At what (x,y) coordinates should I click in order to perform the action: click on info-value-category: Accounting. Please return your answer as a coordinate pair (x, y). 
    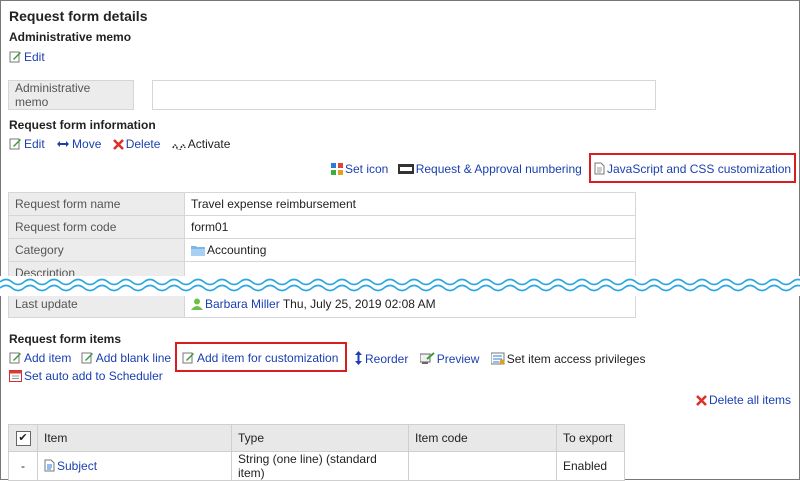
    Looking at the image, I should click on (410, 250).